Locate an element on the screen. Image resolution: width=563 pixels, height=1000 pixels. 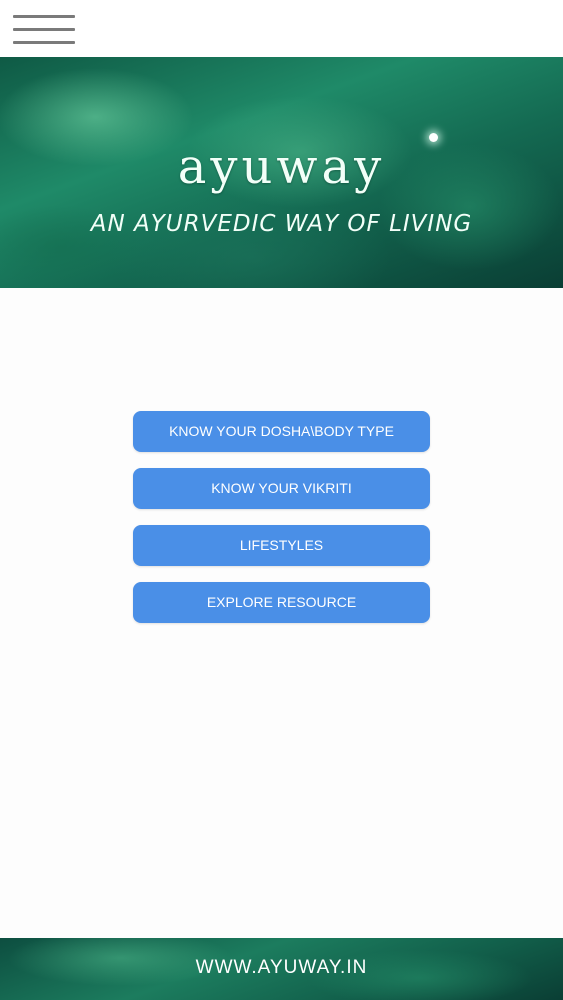
hamburger-menu-icon is located at coordinates (44, 30).